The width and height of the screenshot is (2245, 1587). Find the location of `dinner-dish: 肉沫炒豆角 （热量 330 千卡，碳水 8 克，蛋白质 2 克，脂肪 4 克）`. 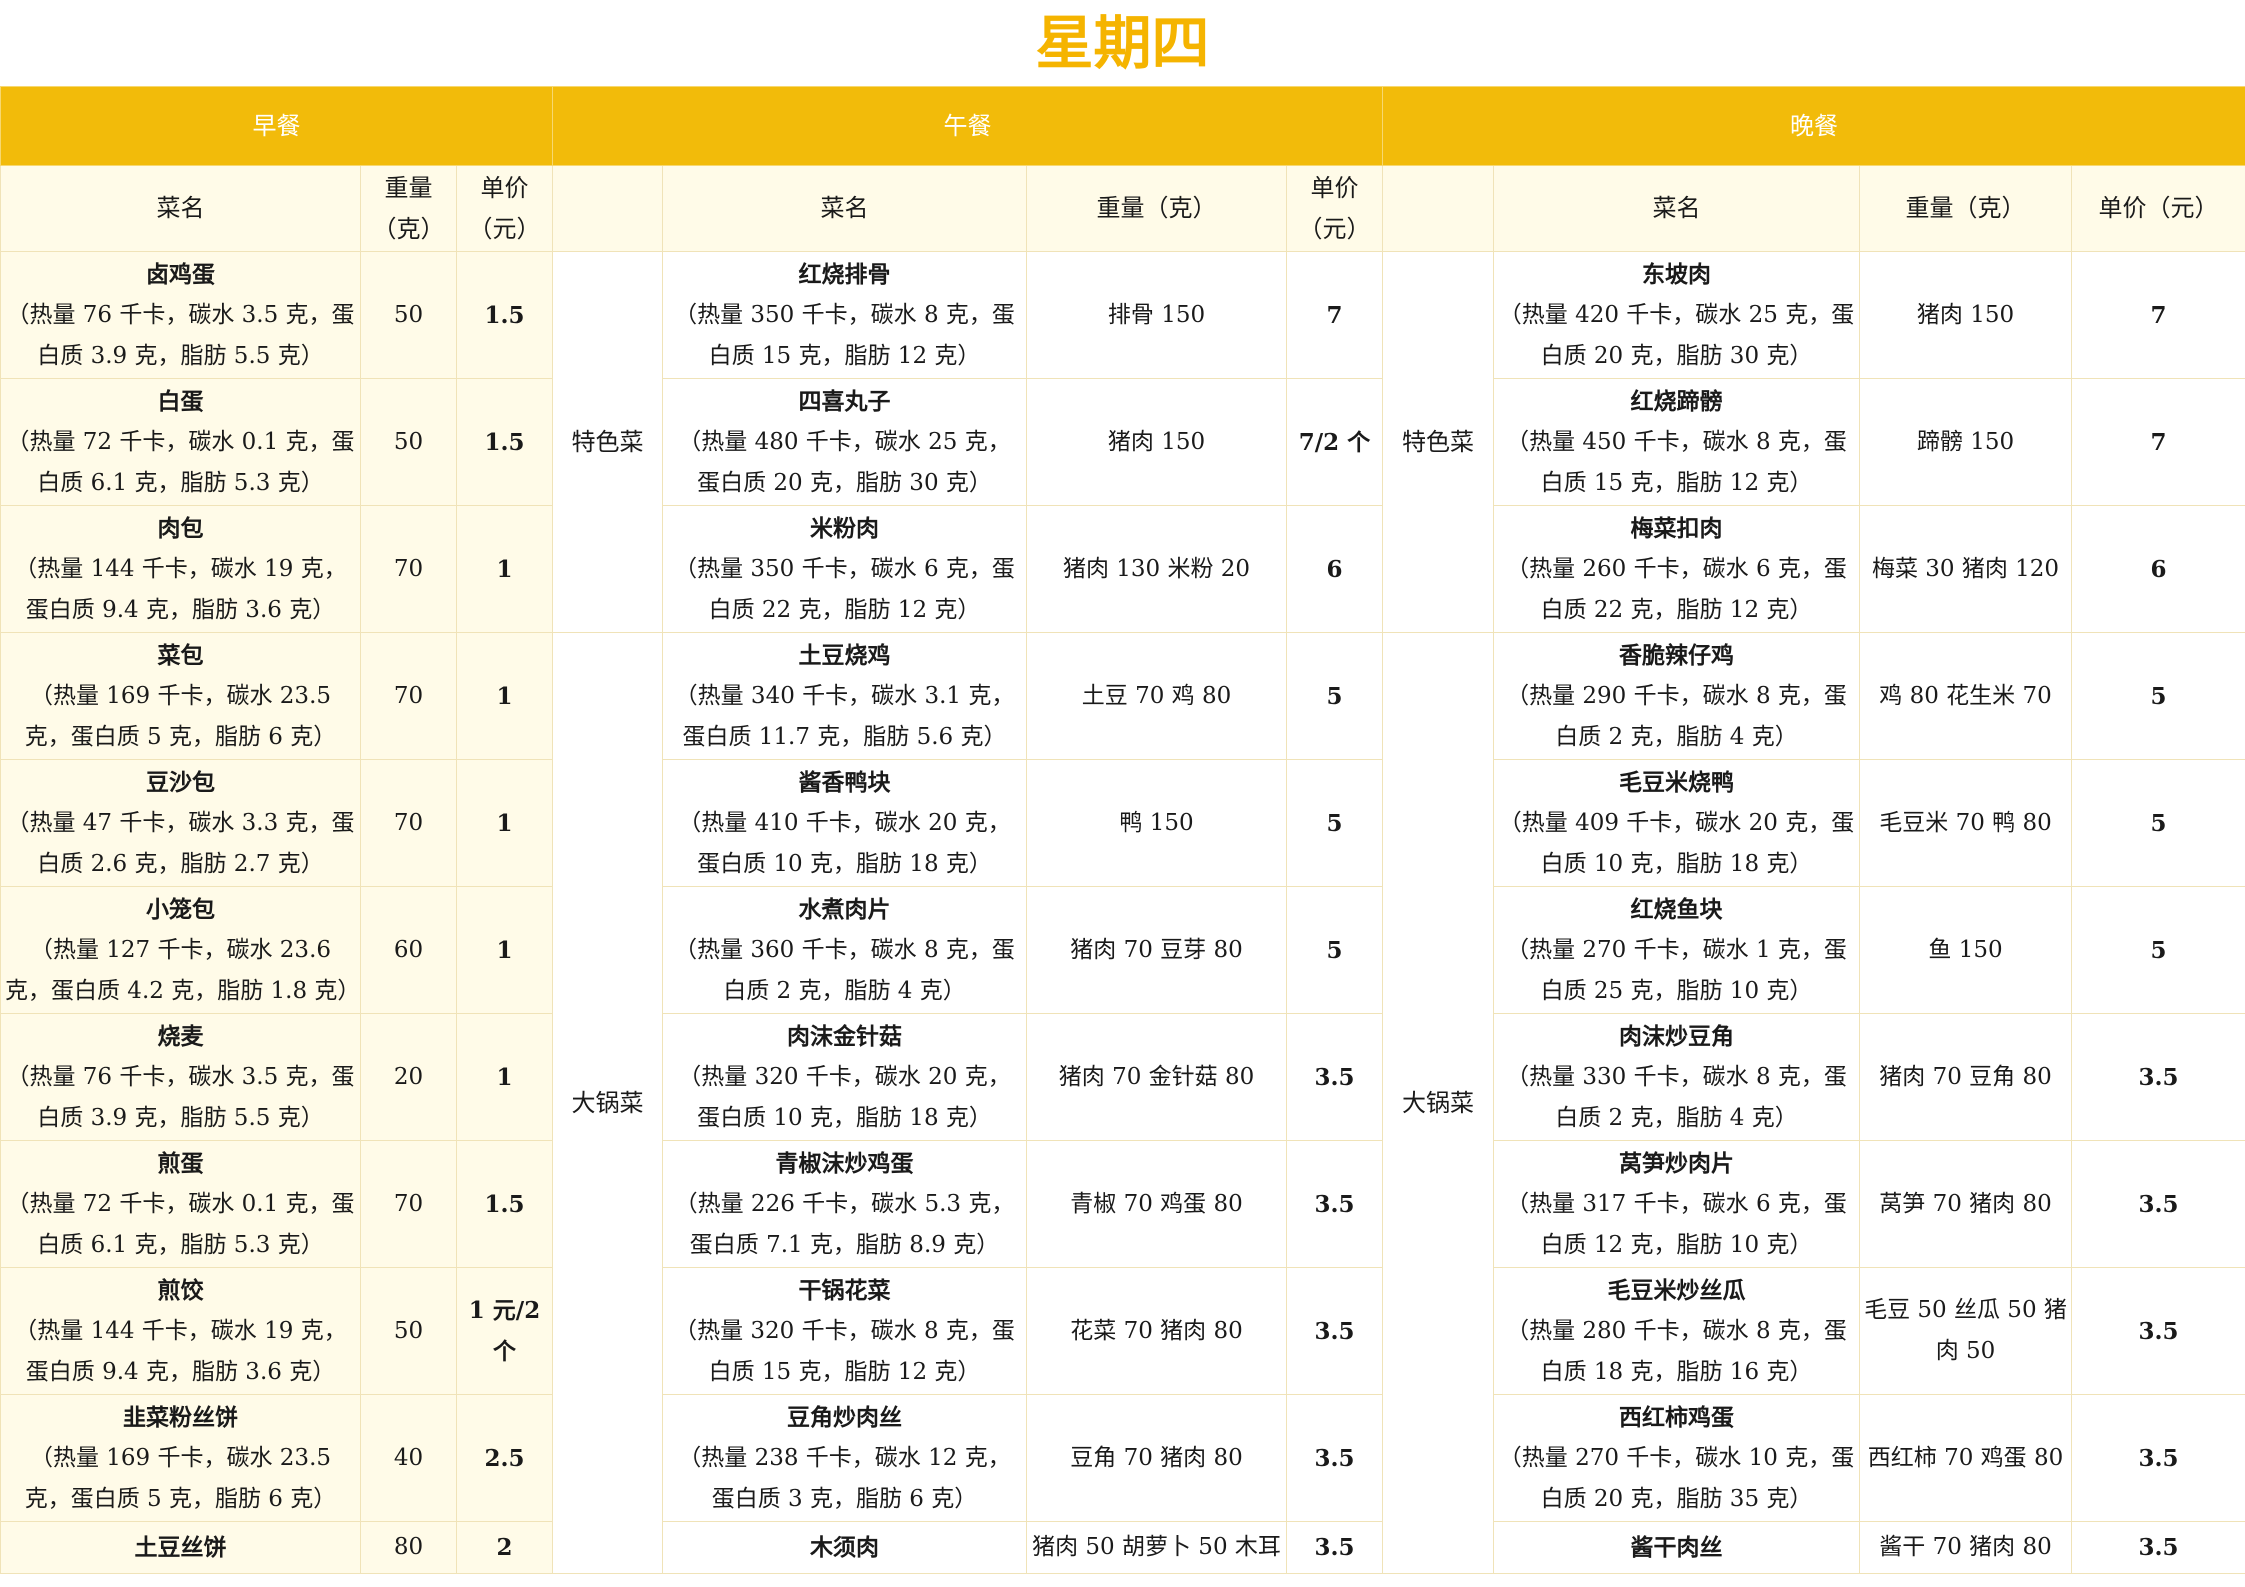

dinner-dish: 肉沫炒豆角 （热量 330 千卡，碳水 8 克，蛋白质 2 克，脂肪 4 克） is located at coordinates (1676, 1077).